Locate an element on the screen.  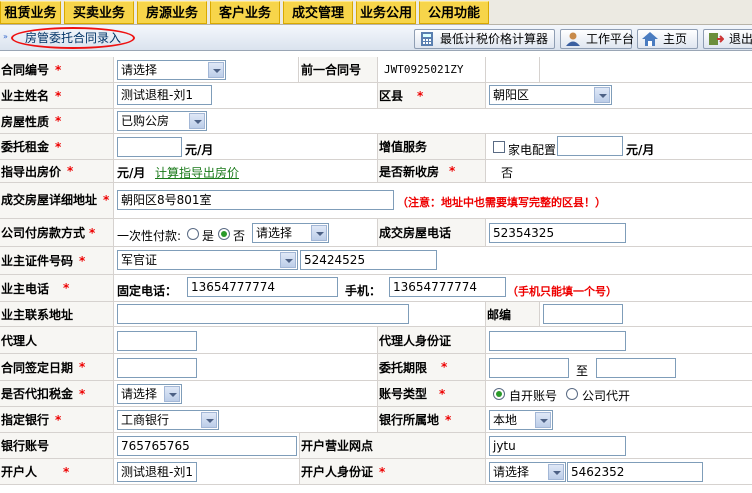
home-label: 主页 is located at coordinates (675, 39).